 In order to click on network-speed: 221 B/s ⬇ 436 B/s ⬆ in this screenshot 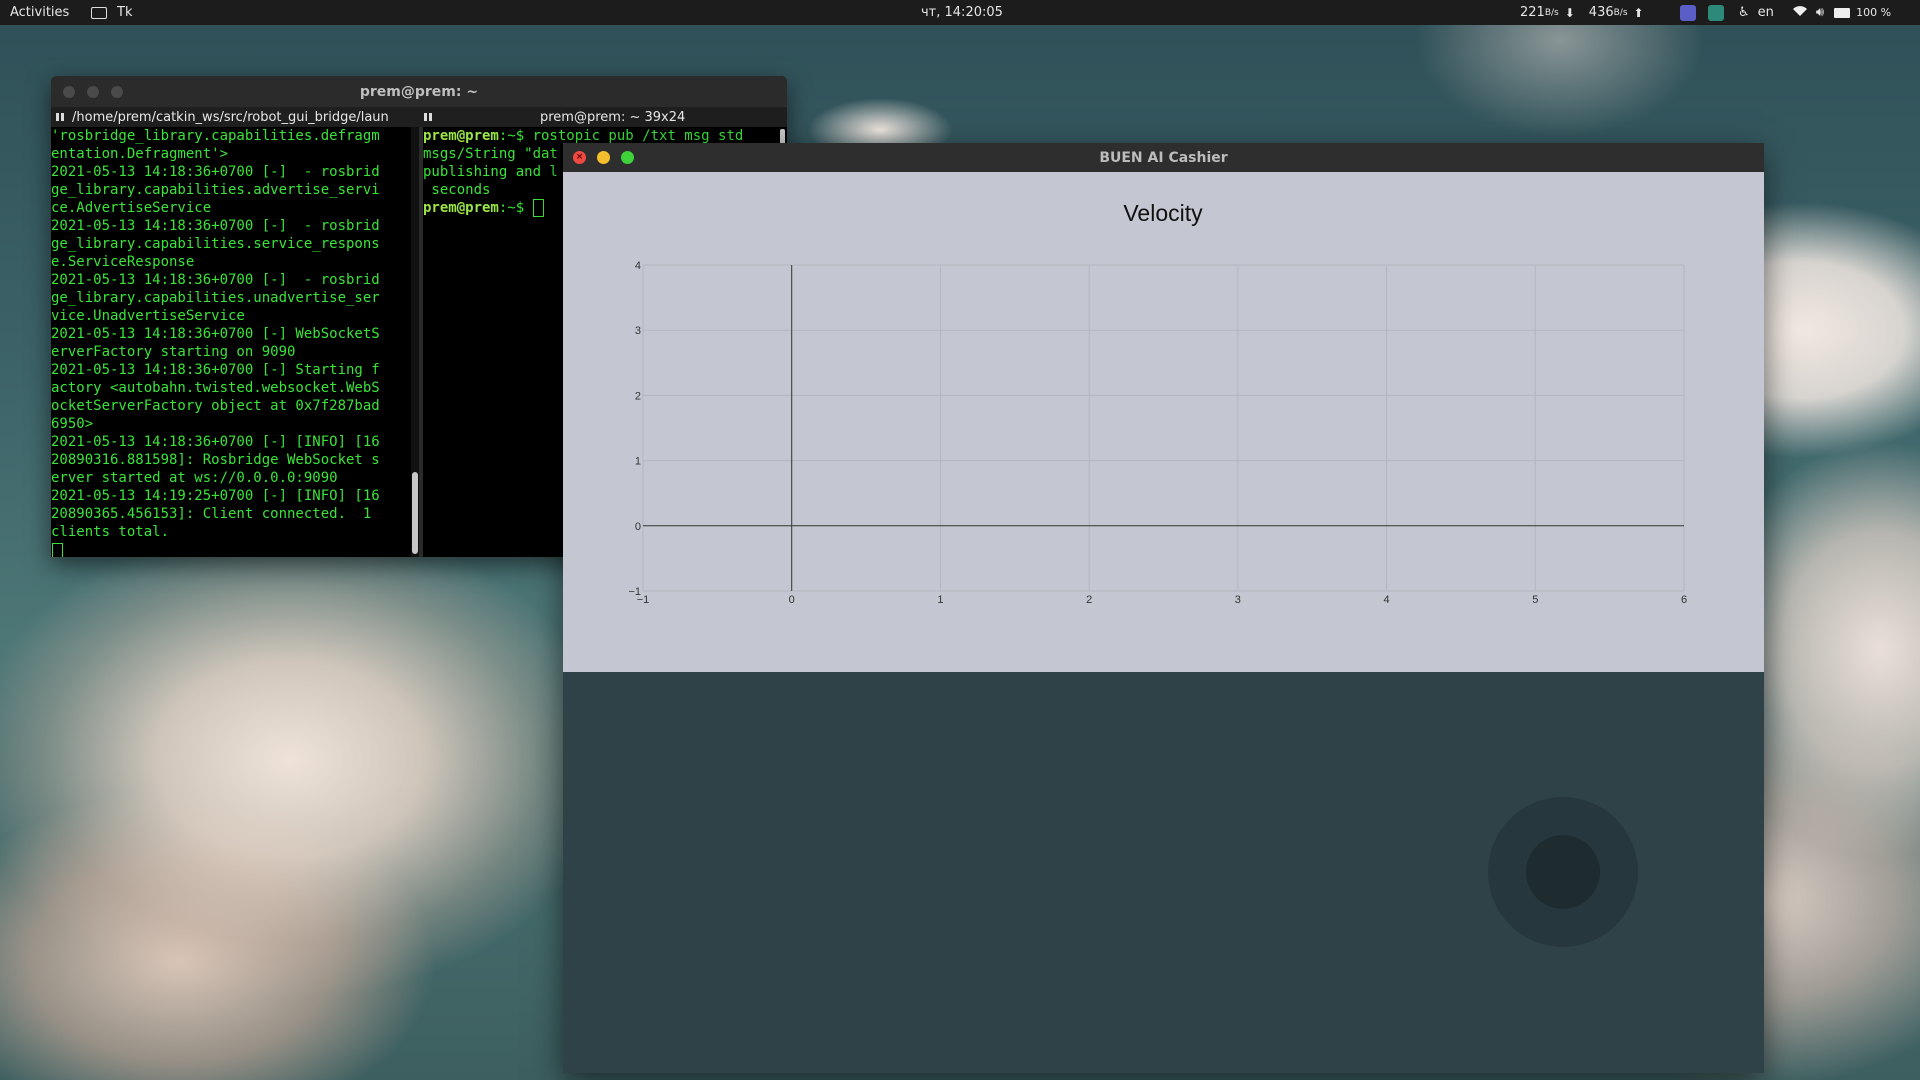, I will do `click(1585, 12)`.